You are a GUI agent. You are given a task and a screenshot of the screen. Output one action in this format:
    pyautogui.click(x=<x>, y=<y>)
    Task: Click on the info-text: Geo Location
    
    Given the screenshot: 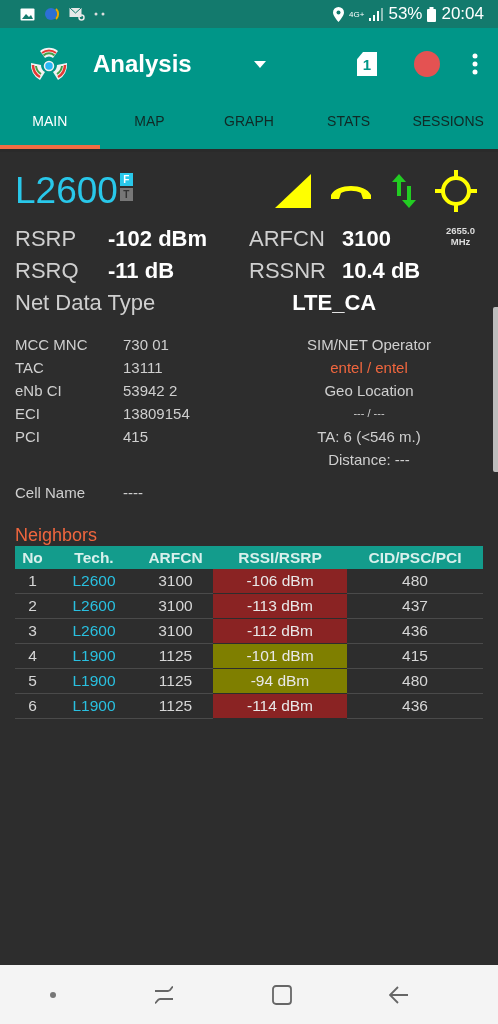 What is the action you would take?
    pyautogui.click(x=369, y=391)
    